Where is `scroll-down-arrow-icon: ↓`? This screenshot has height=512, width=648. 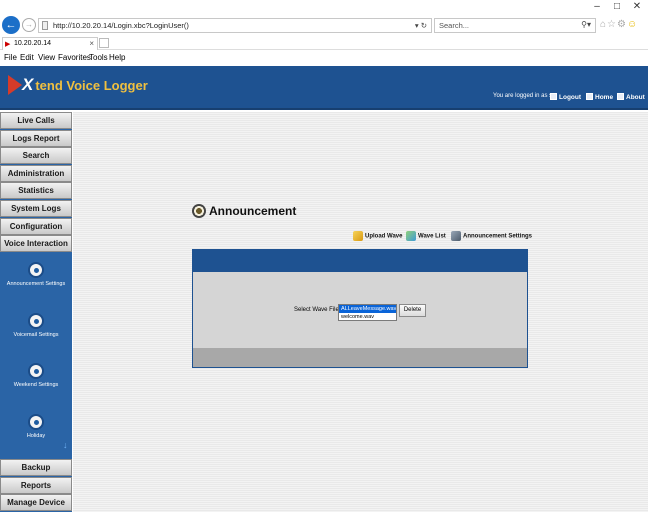
scroll-down-arrow-icon: ↓ is located at coordinates (65, 445).